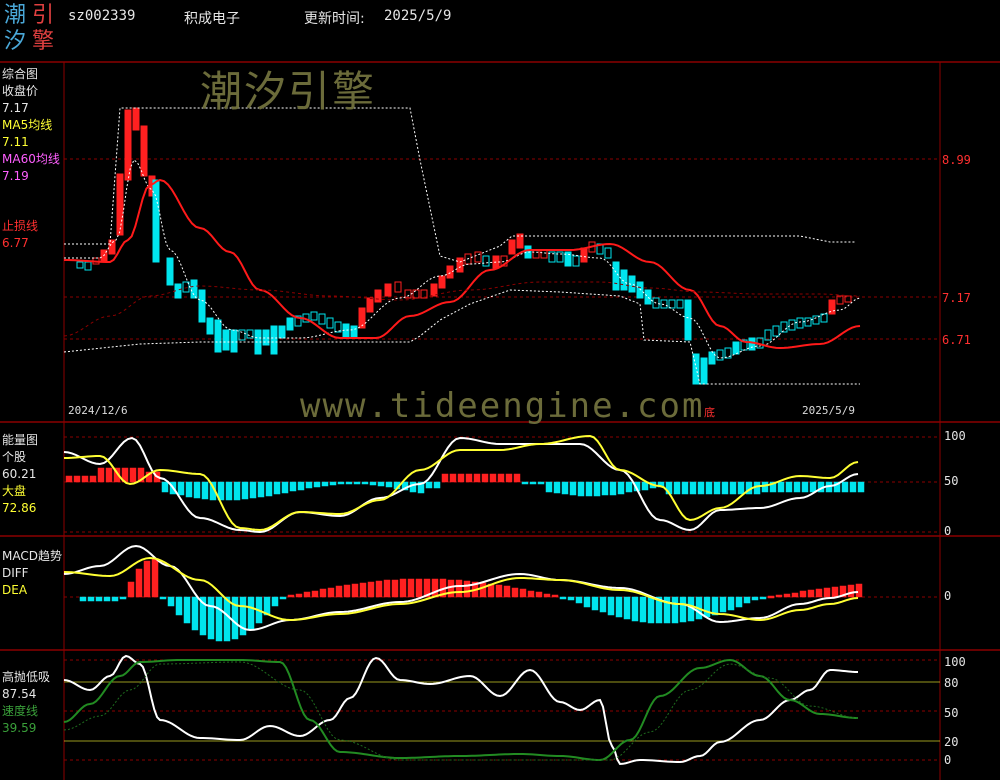 Image resolution: width=1000 pixels, height=780 pixels. I want to click on bottom-mark: 底, so click(709, 412).